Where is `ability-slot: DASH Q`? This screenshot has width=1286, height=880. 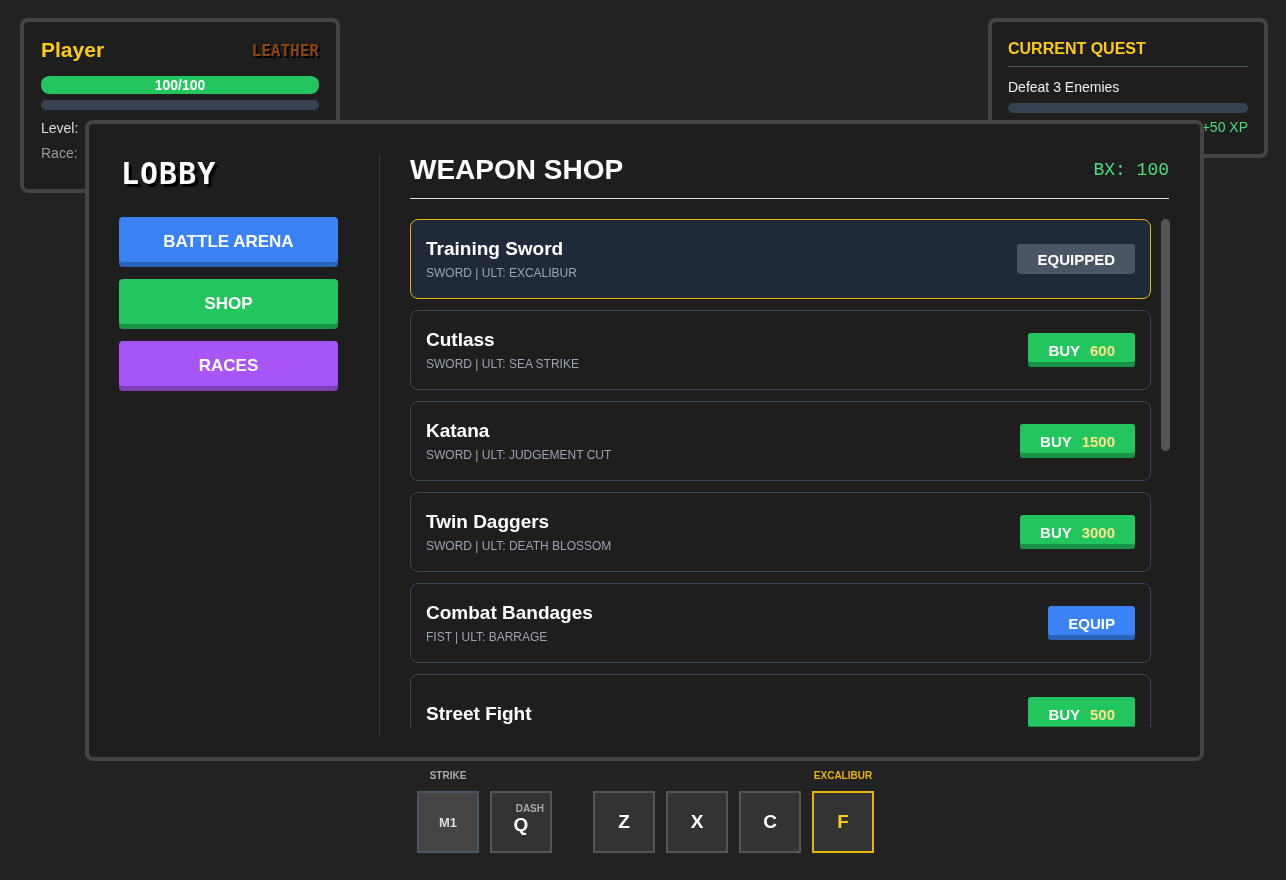
ability-slot: DASH Q is located at coordinates (521, 822).